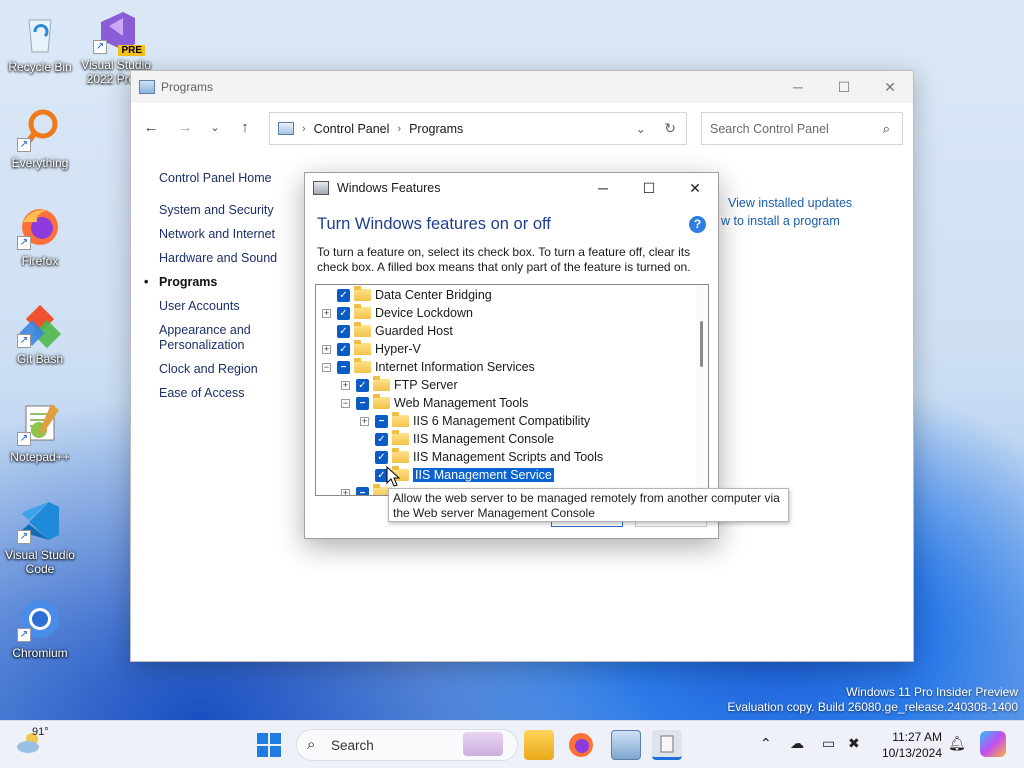 The height and width of the screenshot is (768, 1024). I want to click on show-hidden-icons-chevron-icon: ⌃, so click(766, 743).